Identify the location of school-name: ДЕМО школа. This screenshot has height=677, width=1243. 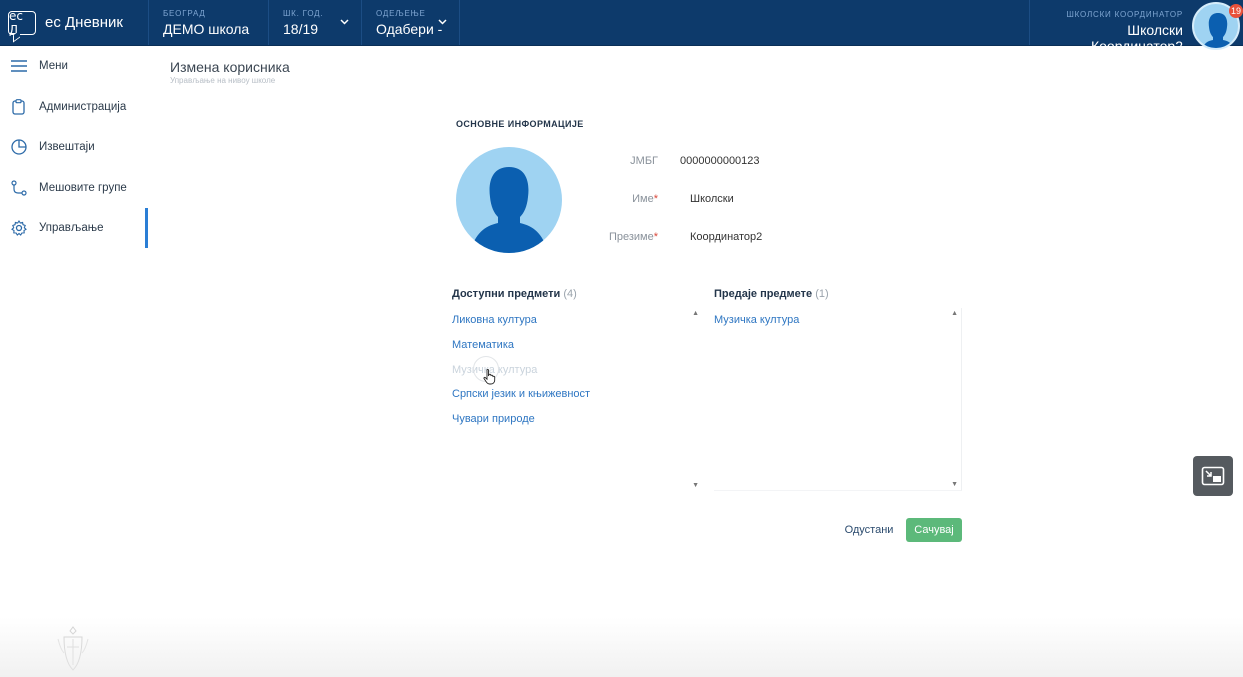
(206, 29).